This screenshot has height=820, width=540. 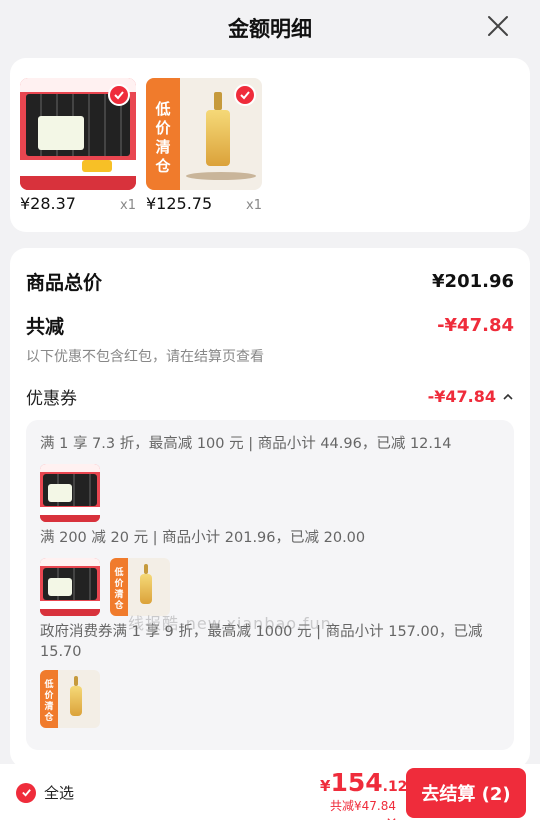 I want to click on page-title: 金额明细, so click(x=270, y=29).